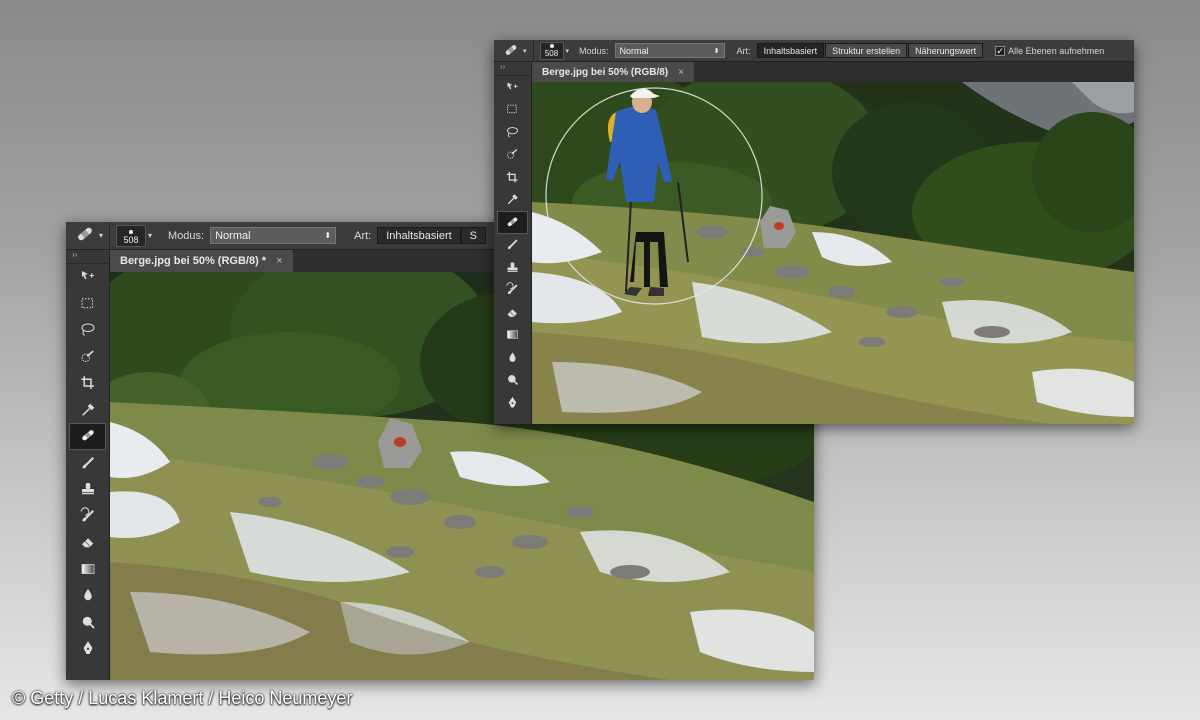 This screenshot has width=1200, height=720. I want to click on eraser-icon, so click(88, 542).